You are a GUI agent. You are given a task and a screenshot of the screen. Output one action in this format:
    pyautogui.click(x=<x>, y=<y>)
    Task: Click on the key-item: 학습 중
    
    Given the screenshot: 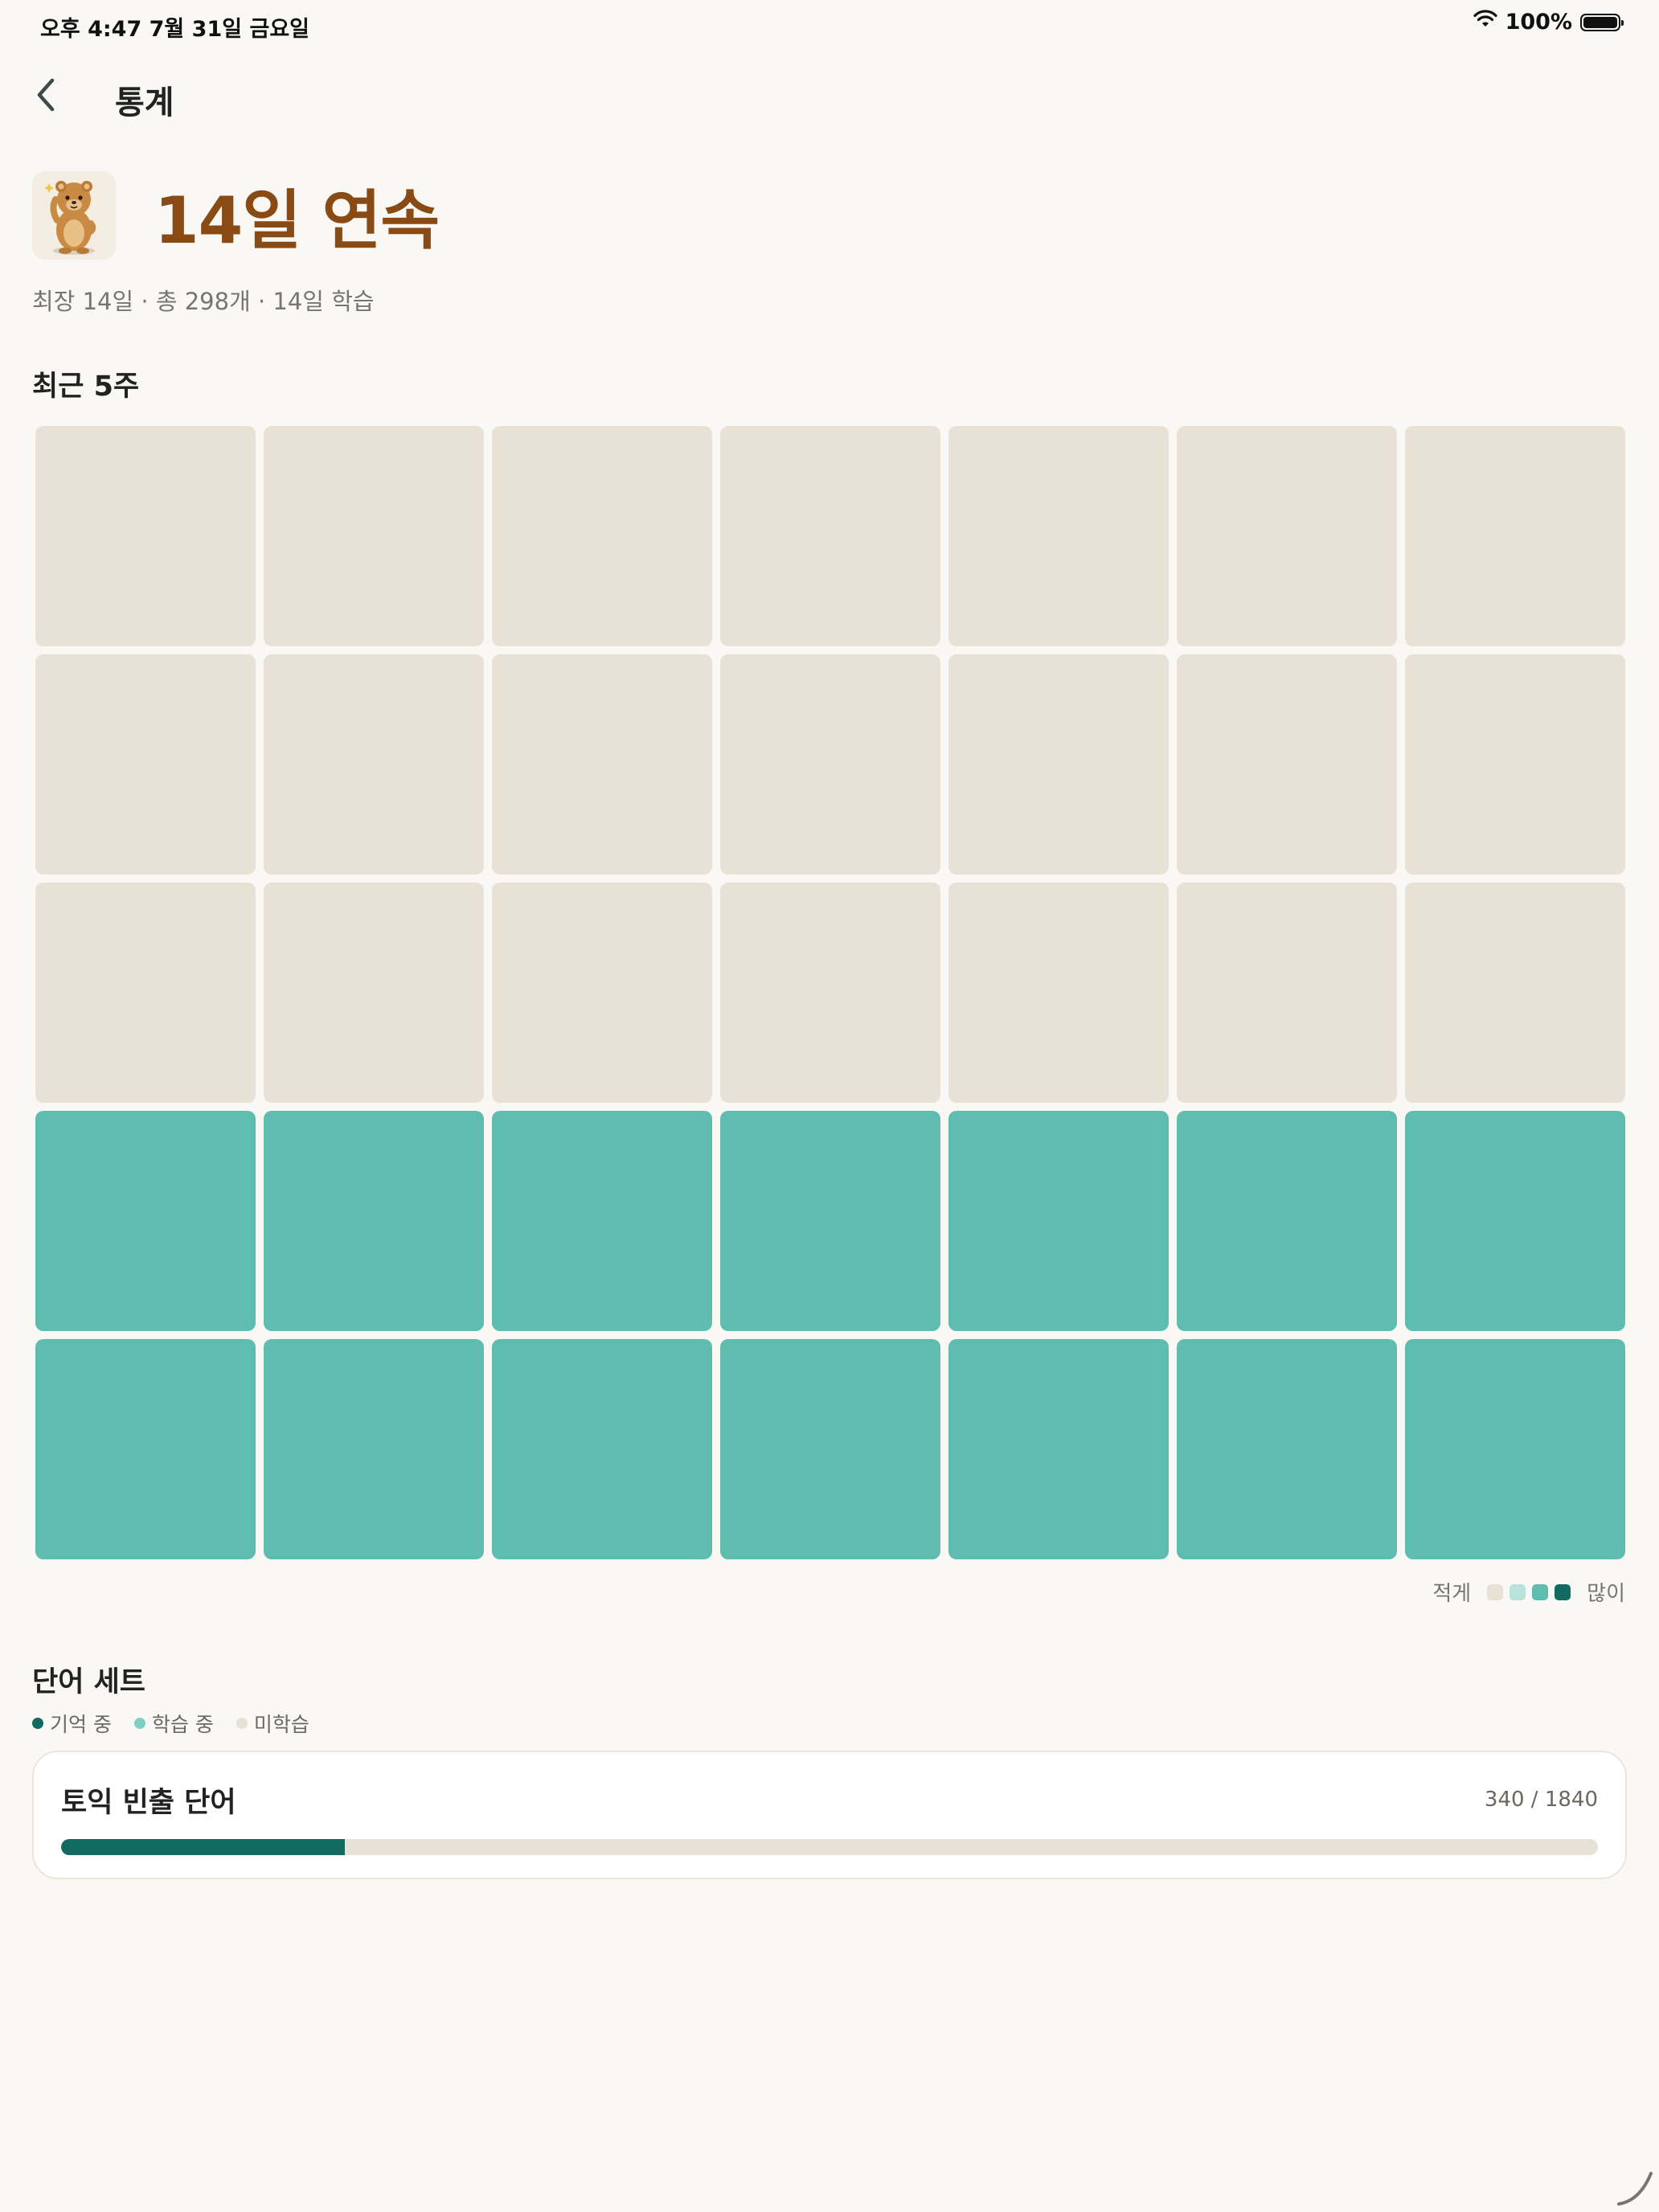 What is the action you would take?
    pyautogui.click(x=173, y=1723)
    